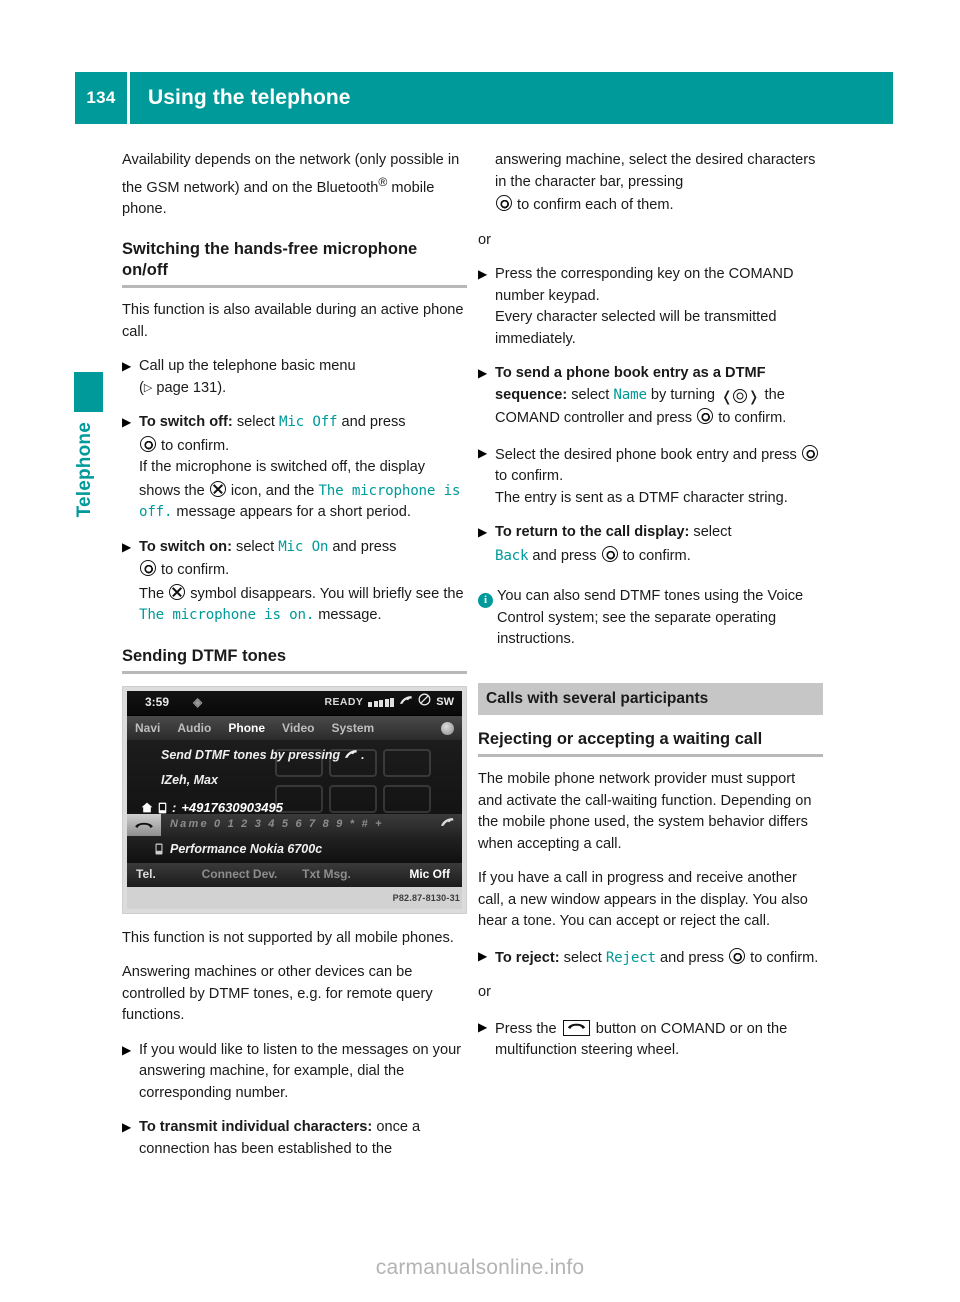 Image resolution: width=960 pixels, height=1302 pixels. What do you see at coordinates (528, 1028) in the screenshot?
I see `step-text: Press the` at bounding box center [528, 1028].